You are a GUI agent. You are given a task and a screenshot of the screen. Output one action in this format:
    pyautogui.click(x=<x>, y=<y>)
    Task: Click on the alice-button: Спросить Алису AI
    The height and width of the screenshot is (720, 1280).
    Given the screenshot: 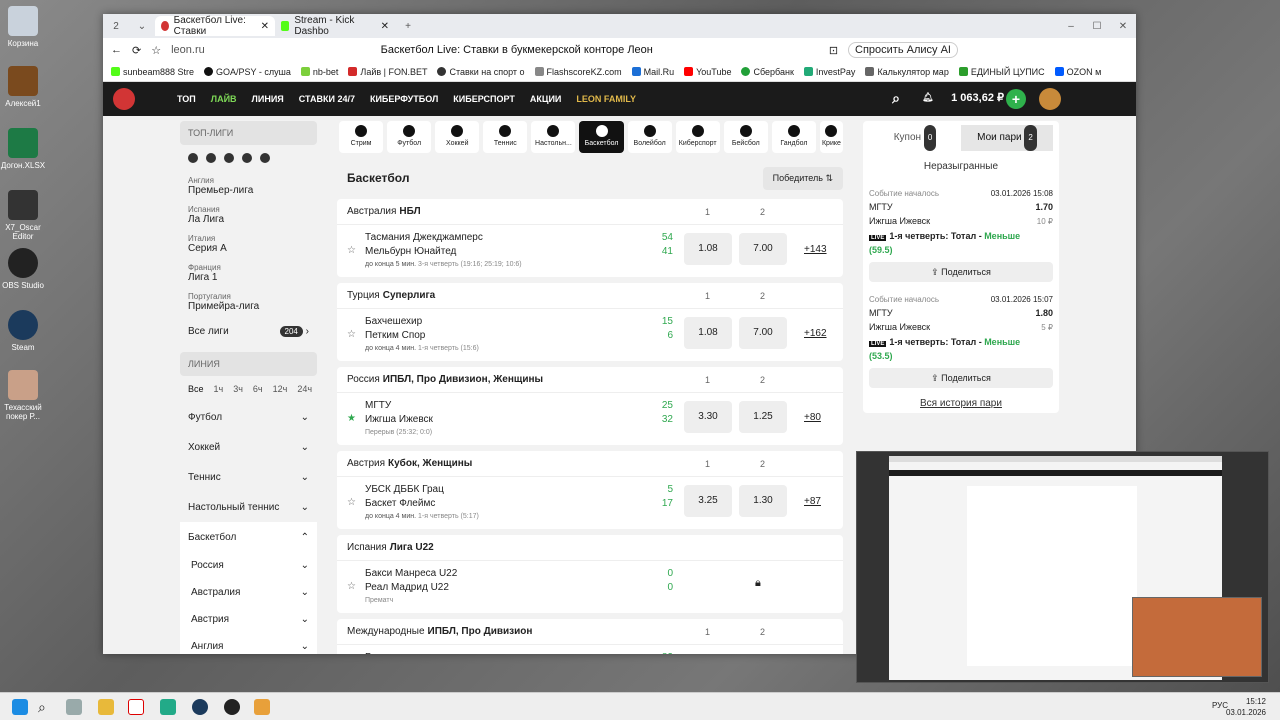 What is the action you would take?
    pyautogui.click(x=903, y=50)
    